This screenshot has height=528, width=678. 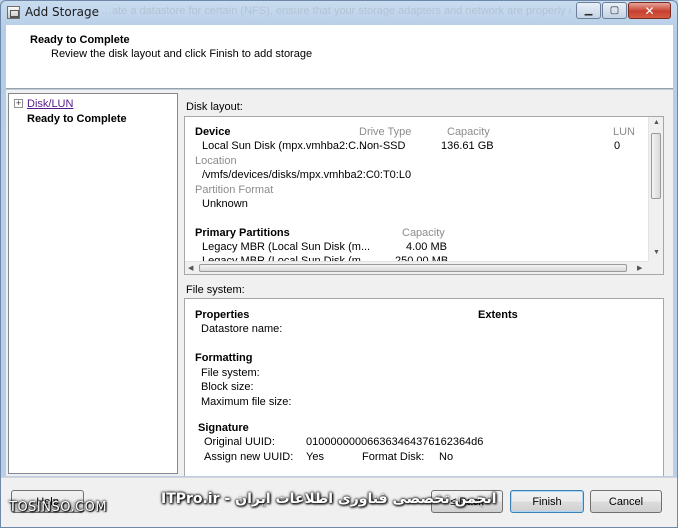 I want to click on disk-layout-horizontal-scrollbar: ◀ ▶, so click(x=417, y=267).